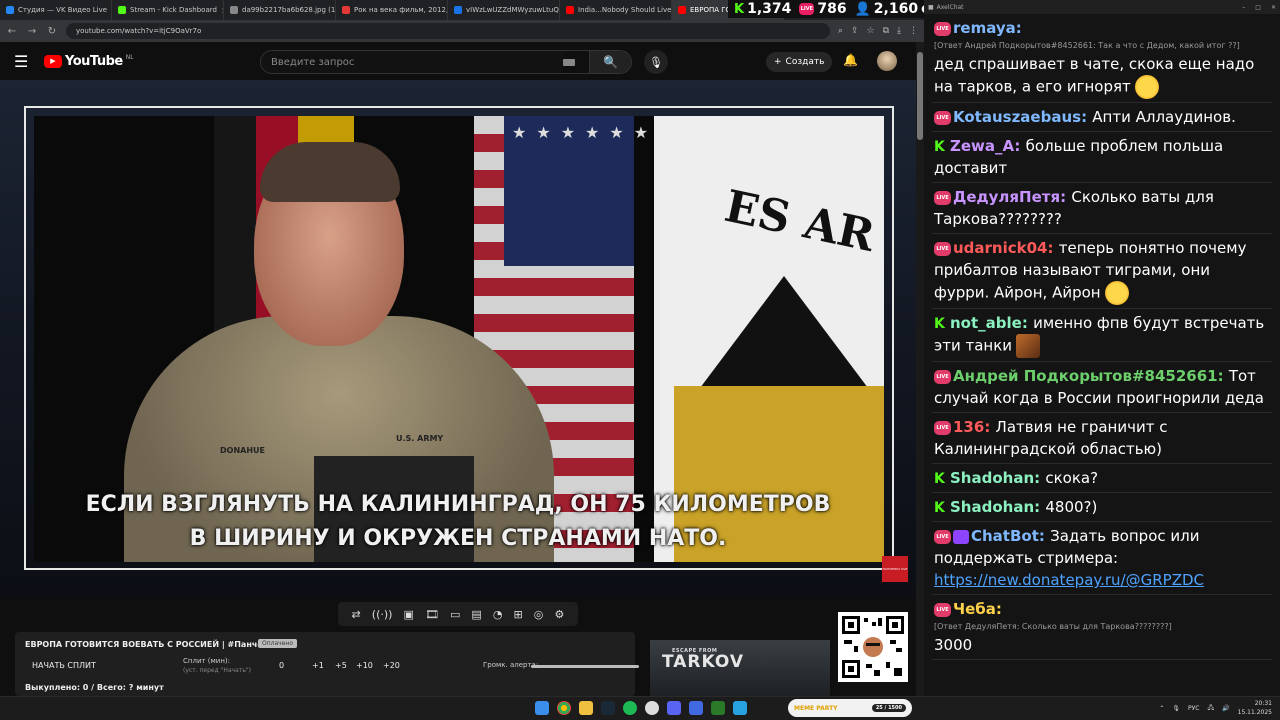 Image resolution: width=1280 pixels, height=720 pixels. What do you see at coordinates (899, 31) in the screenshot?
I see `download-icon: ⤓` at bounding box center [899, 31].